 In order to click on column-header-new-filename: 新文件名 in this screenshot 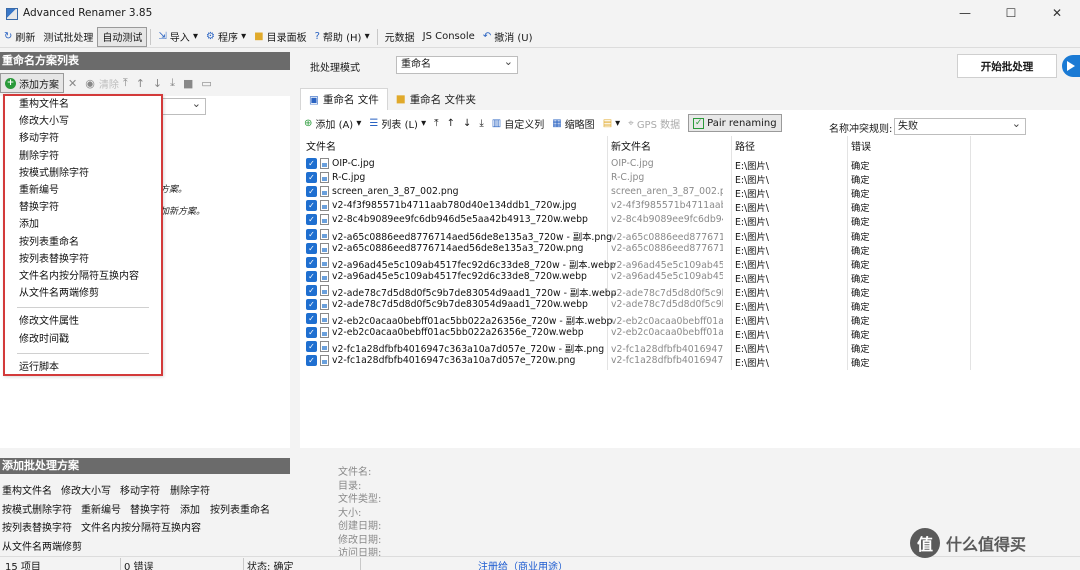, I will do `click(631, 145)`.